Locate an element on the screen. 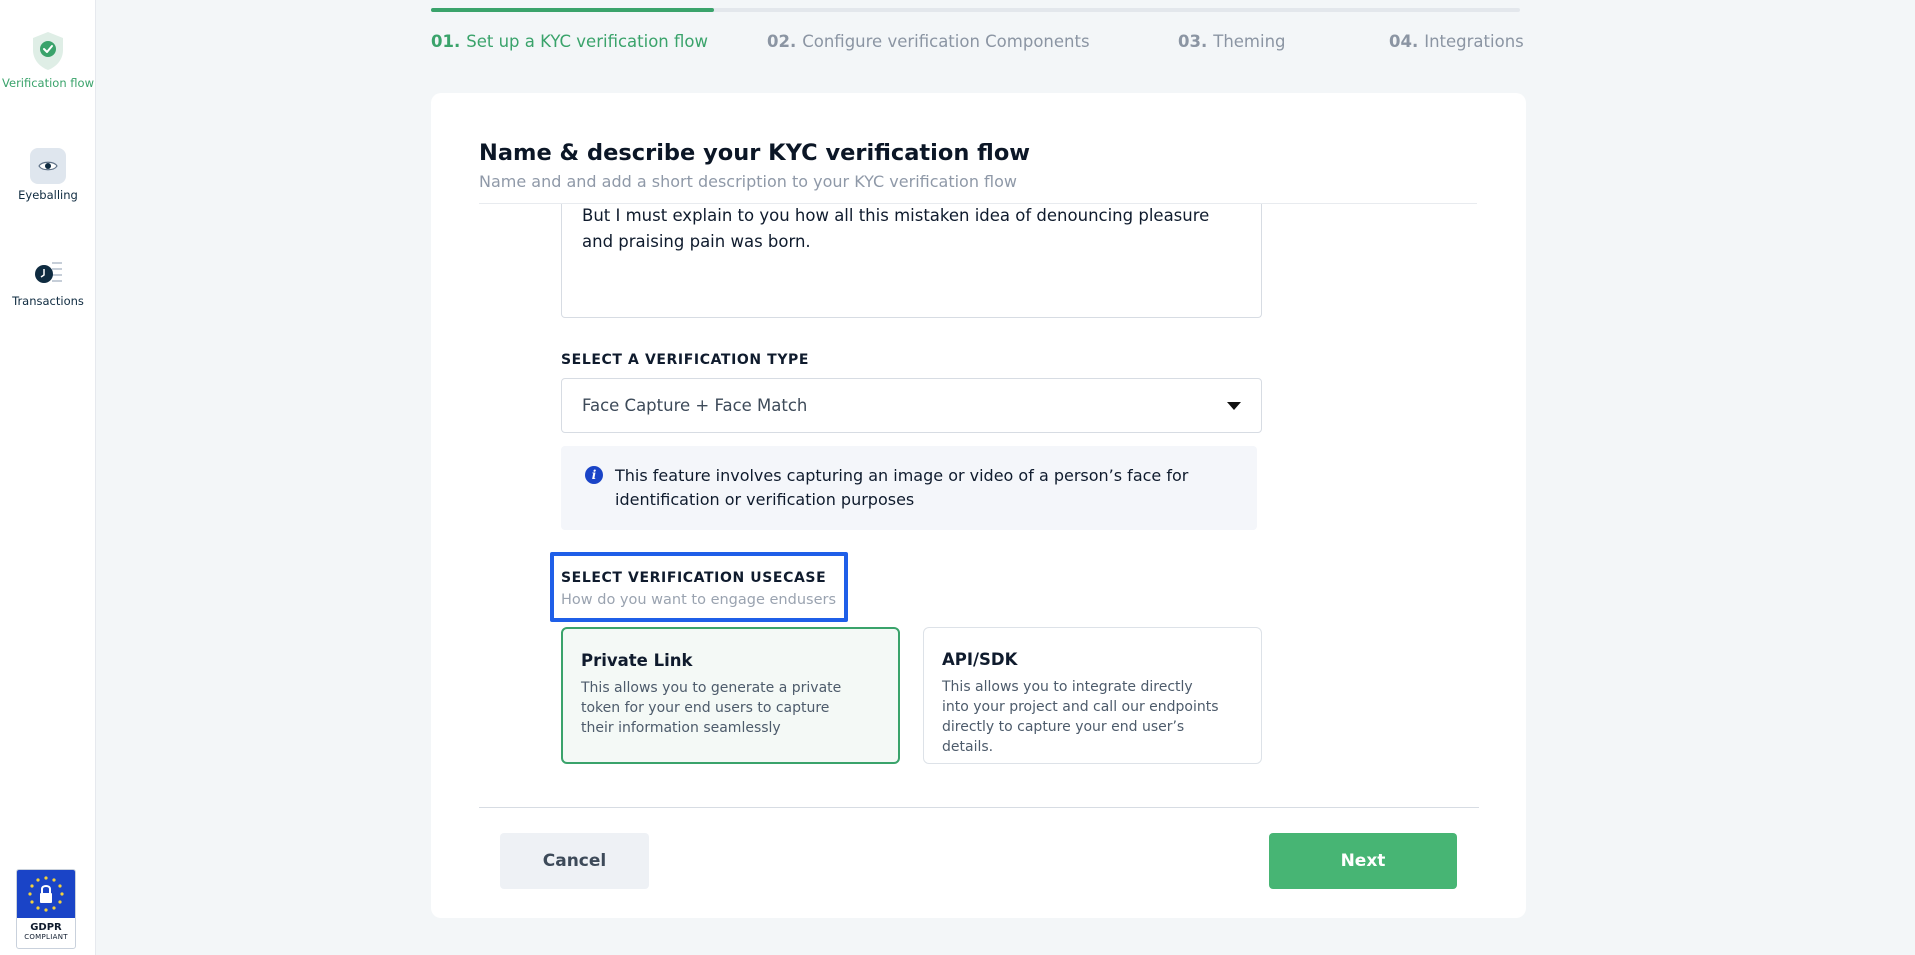  info-icon: i is located at coordinates (594, 475).